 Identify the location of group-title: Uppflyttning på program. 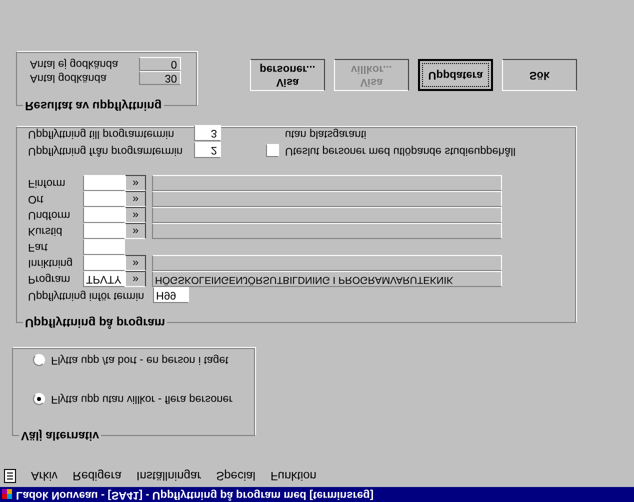
(95, 323).